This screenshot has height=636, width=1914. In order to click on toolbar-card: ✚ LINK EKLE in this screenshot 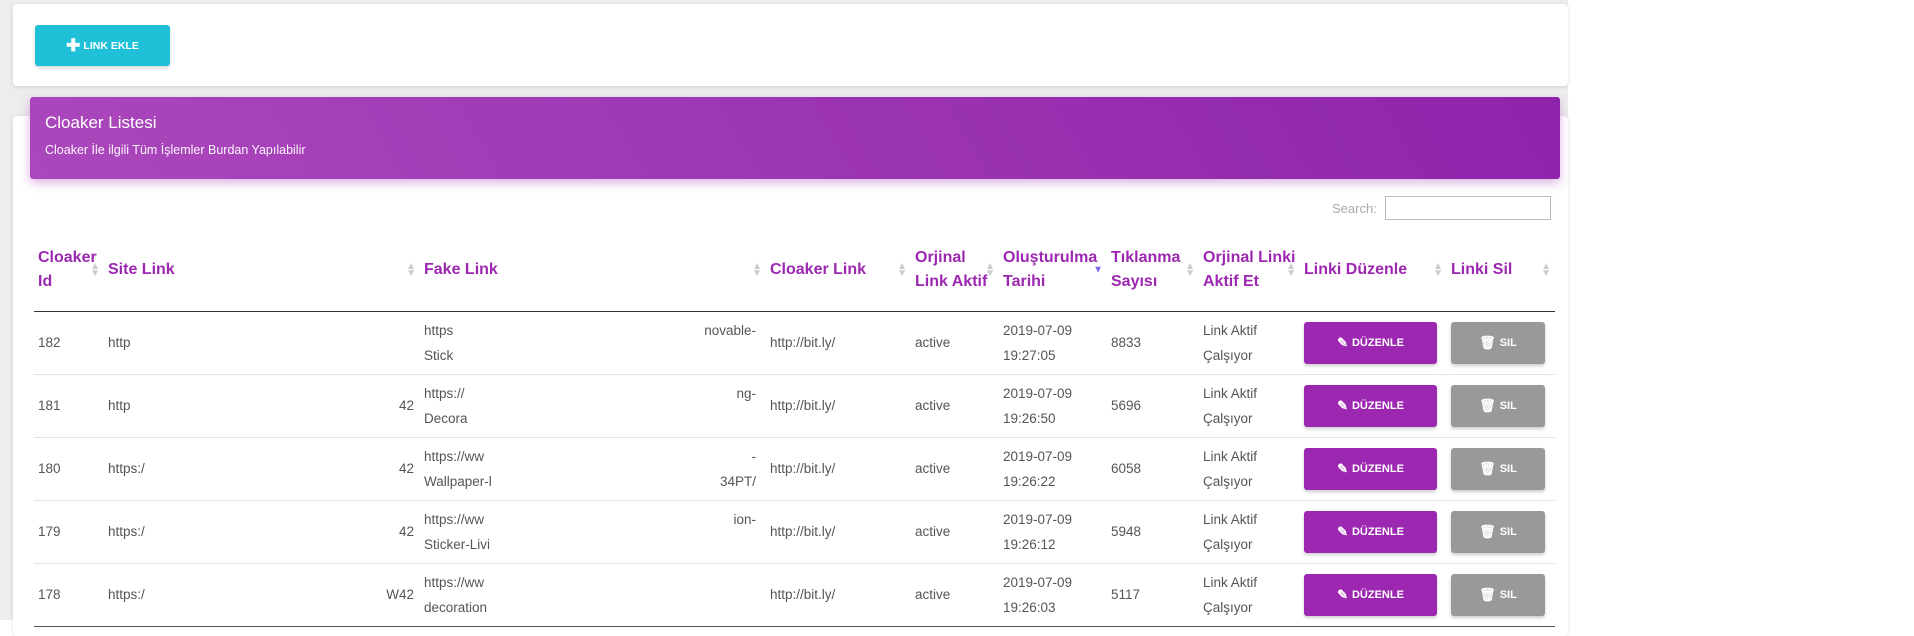, I will do `click(790, 45)`.